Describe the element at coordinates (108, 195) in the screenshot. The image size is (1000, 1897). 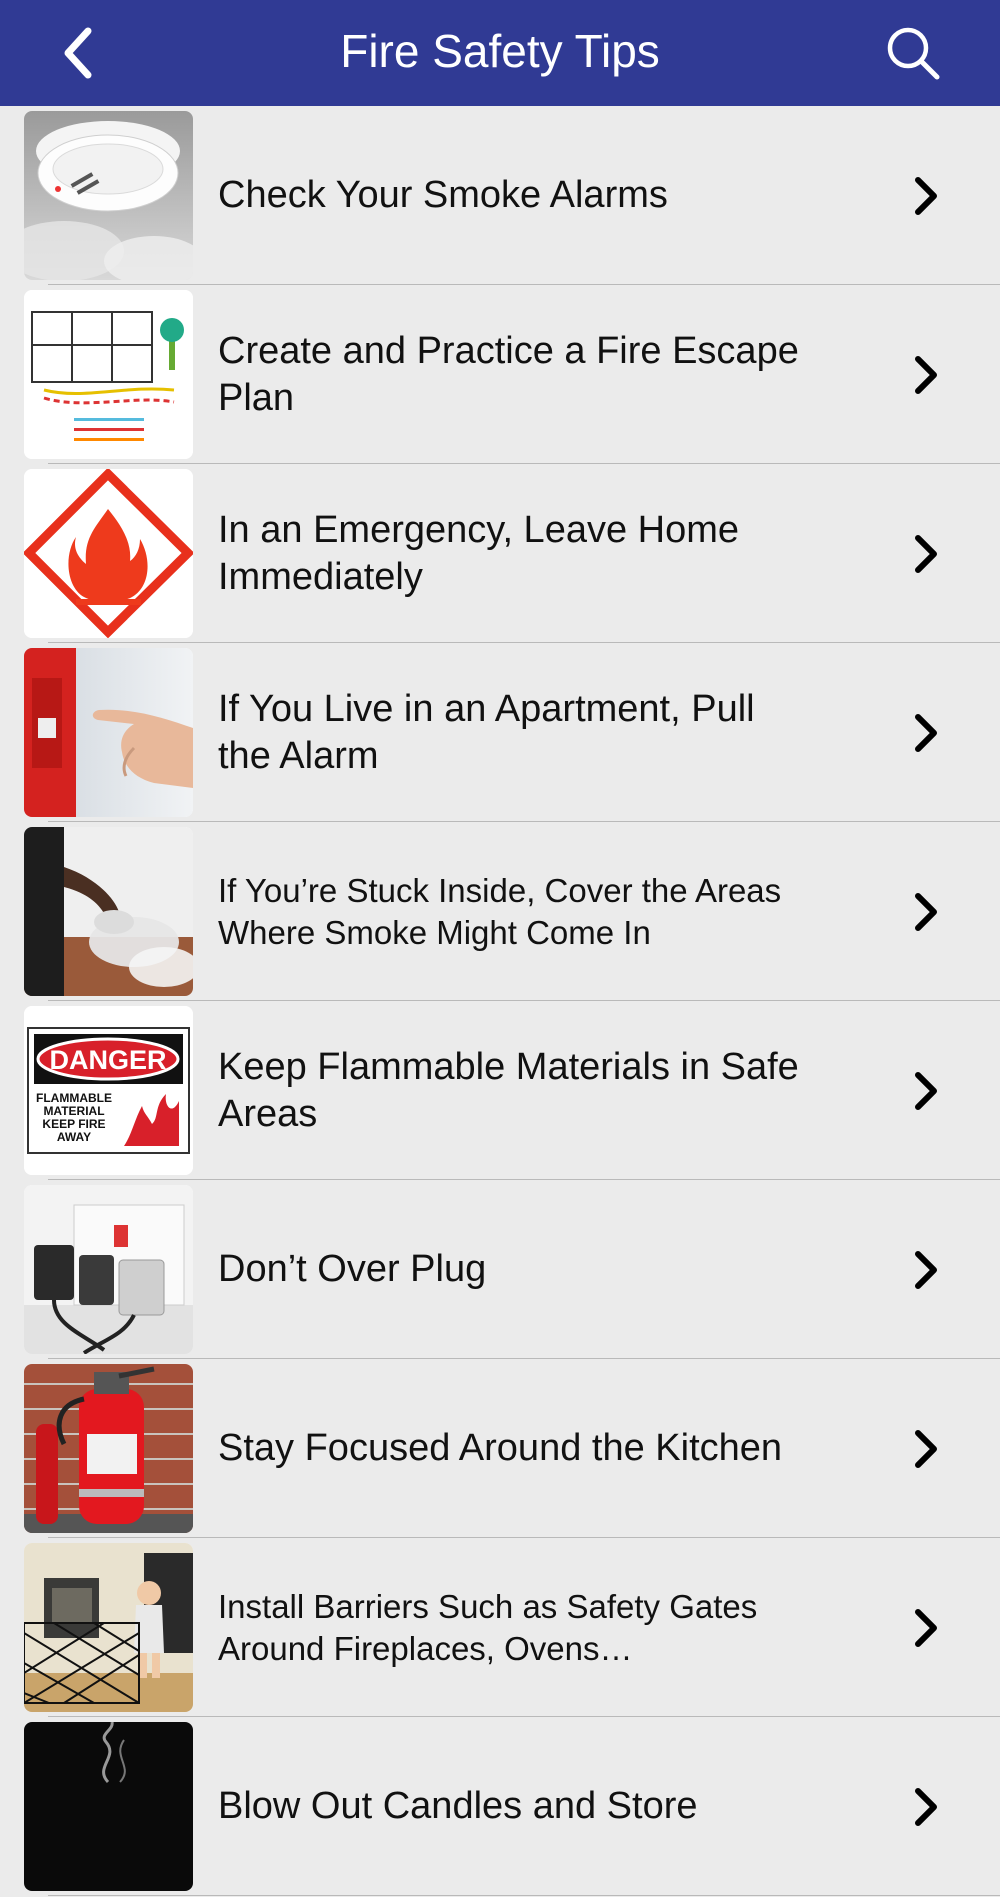
I see `smoke-alarm-thumbnail` at that location.